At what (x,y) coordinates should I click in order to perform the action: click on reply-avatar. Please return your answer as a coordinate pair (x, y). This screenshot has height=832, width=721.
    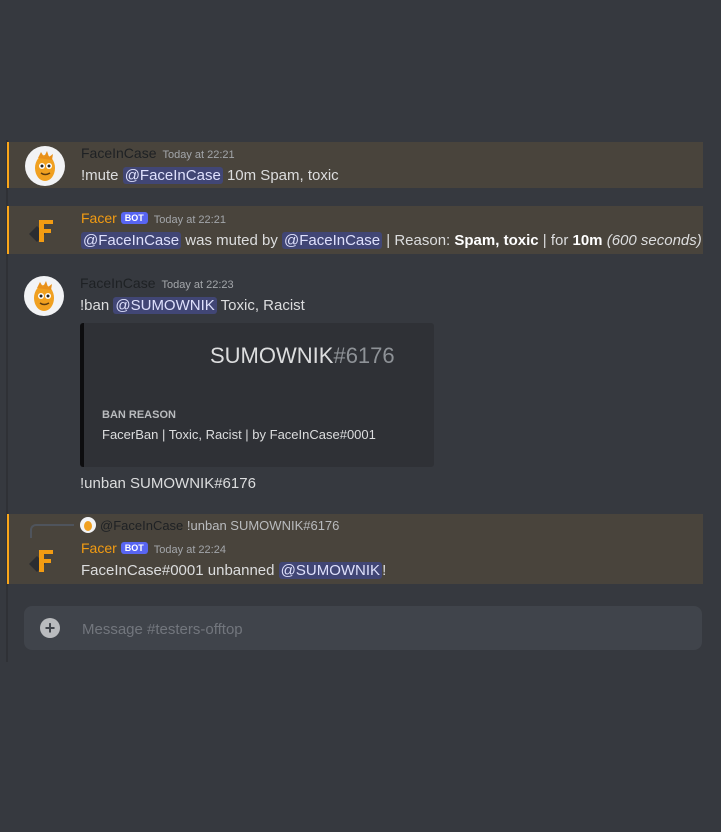
    Looking at the image, I should click on (88, 525).